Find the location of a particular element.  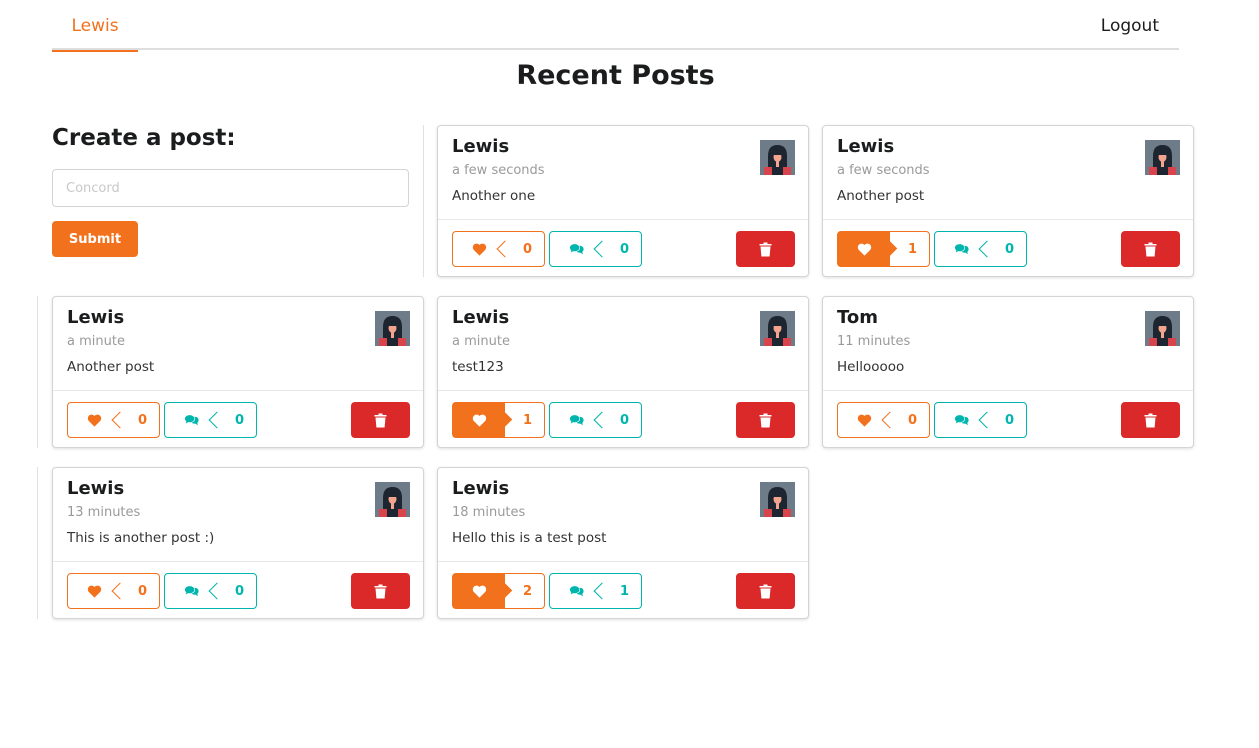

post-card: Lewis a minute test123 1 0 is located at coordinates (623, 372).